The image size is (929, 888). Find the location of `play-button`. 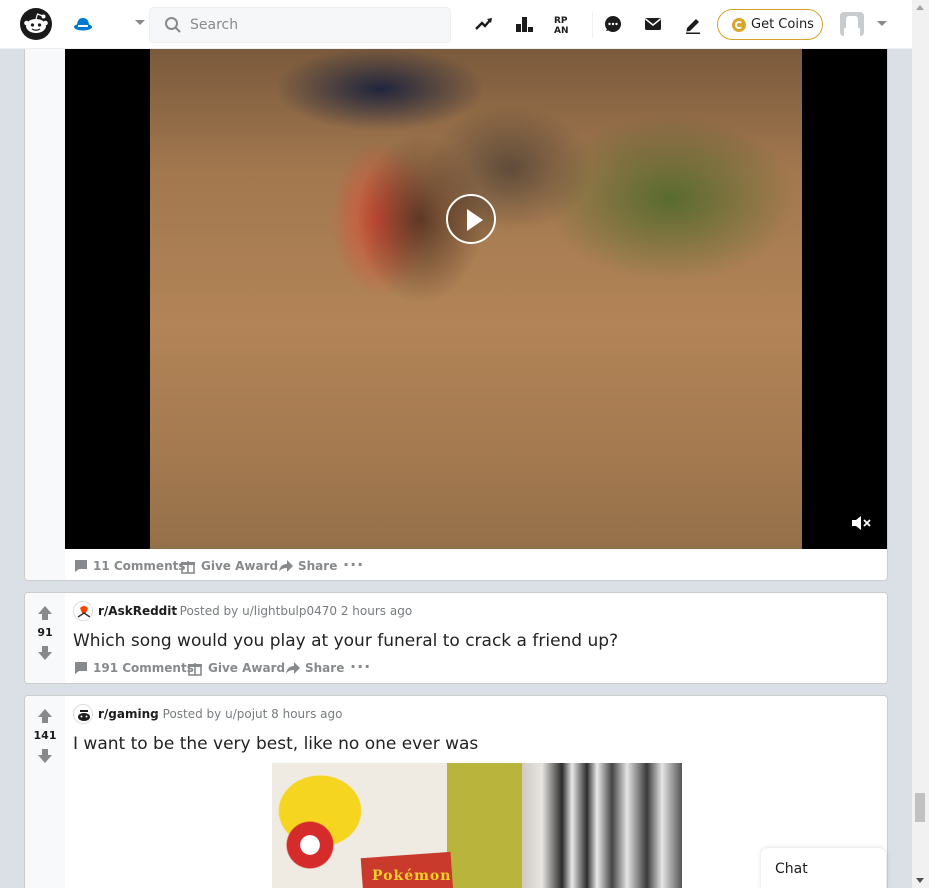

play-button is located at coordinates (471, 219).